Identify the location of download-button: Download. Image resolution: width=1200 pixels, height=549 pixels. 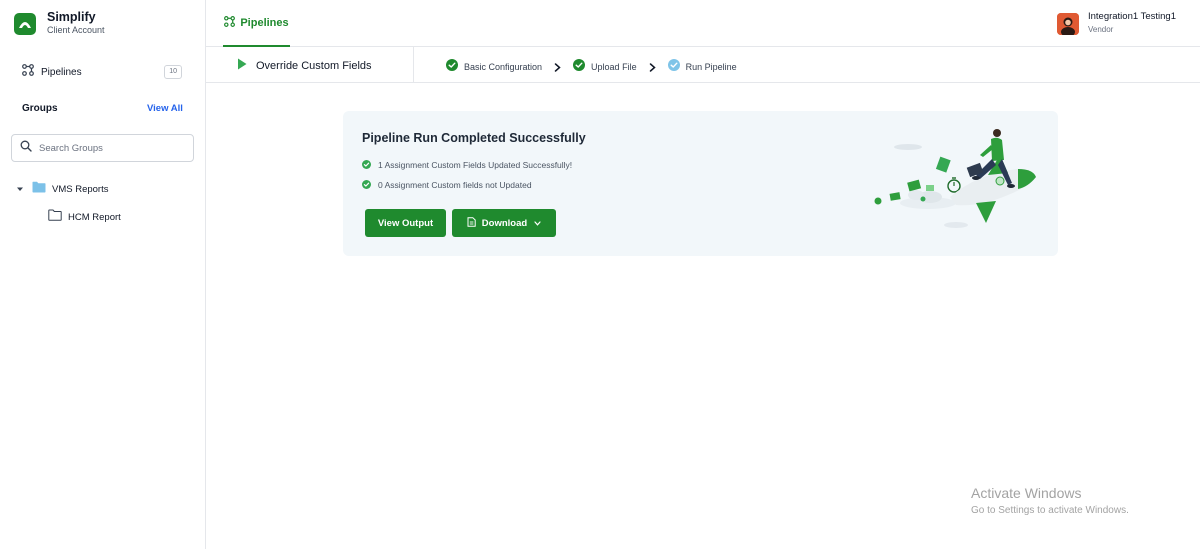
(504, 223).